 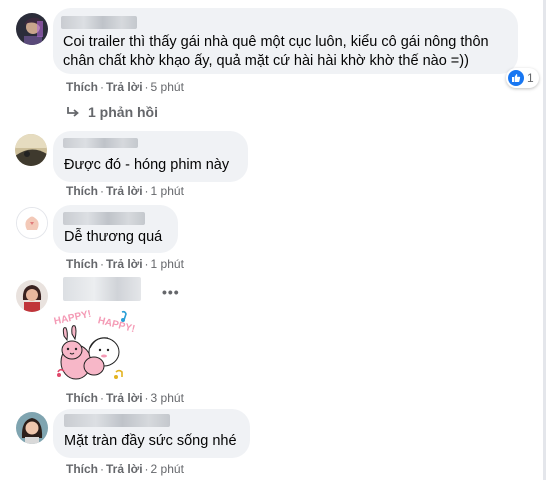 I want to click on view-replies-link: 1 phản hồi, so click(x=123, y=112).